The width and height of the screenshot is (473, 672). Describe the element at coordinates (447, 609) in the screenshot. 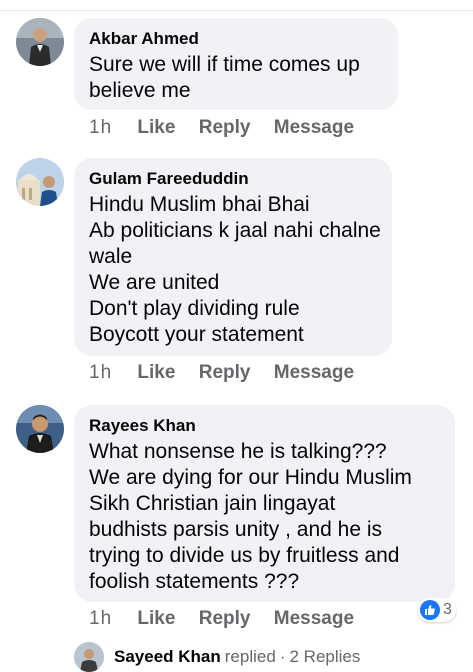

I see `reaction-count: 3` at that location.